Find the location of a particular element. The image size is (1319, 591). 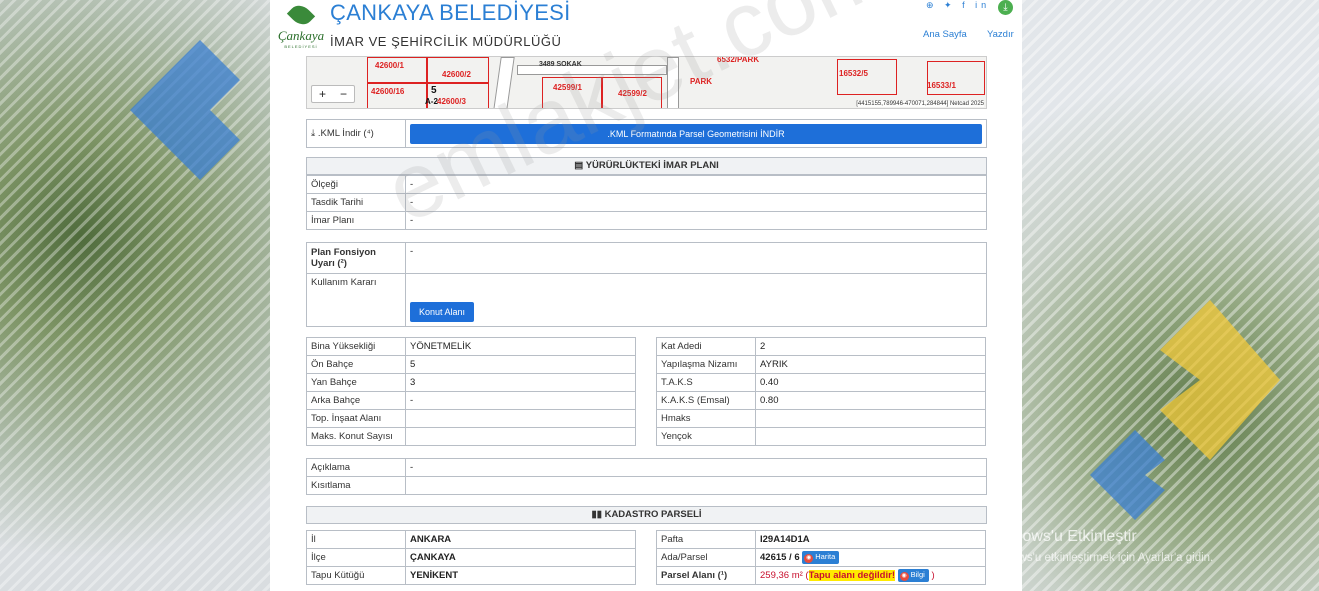

logo-sub: BELEDİYESİ is located at coordinates (301, 46).